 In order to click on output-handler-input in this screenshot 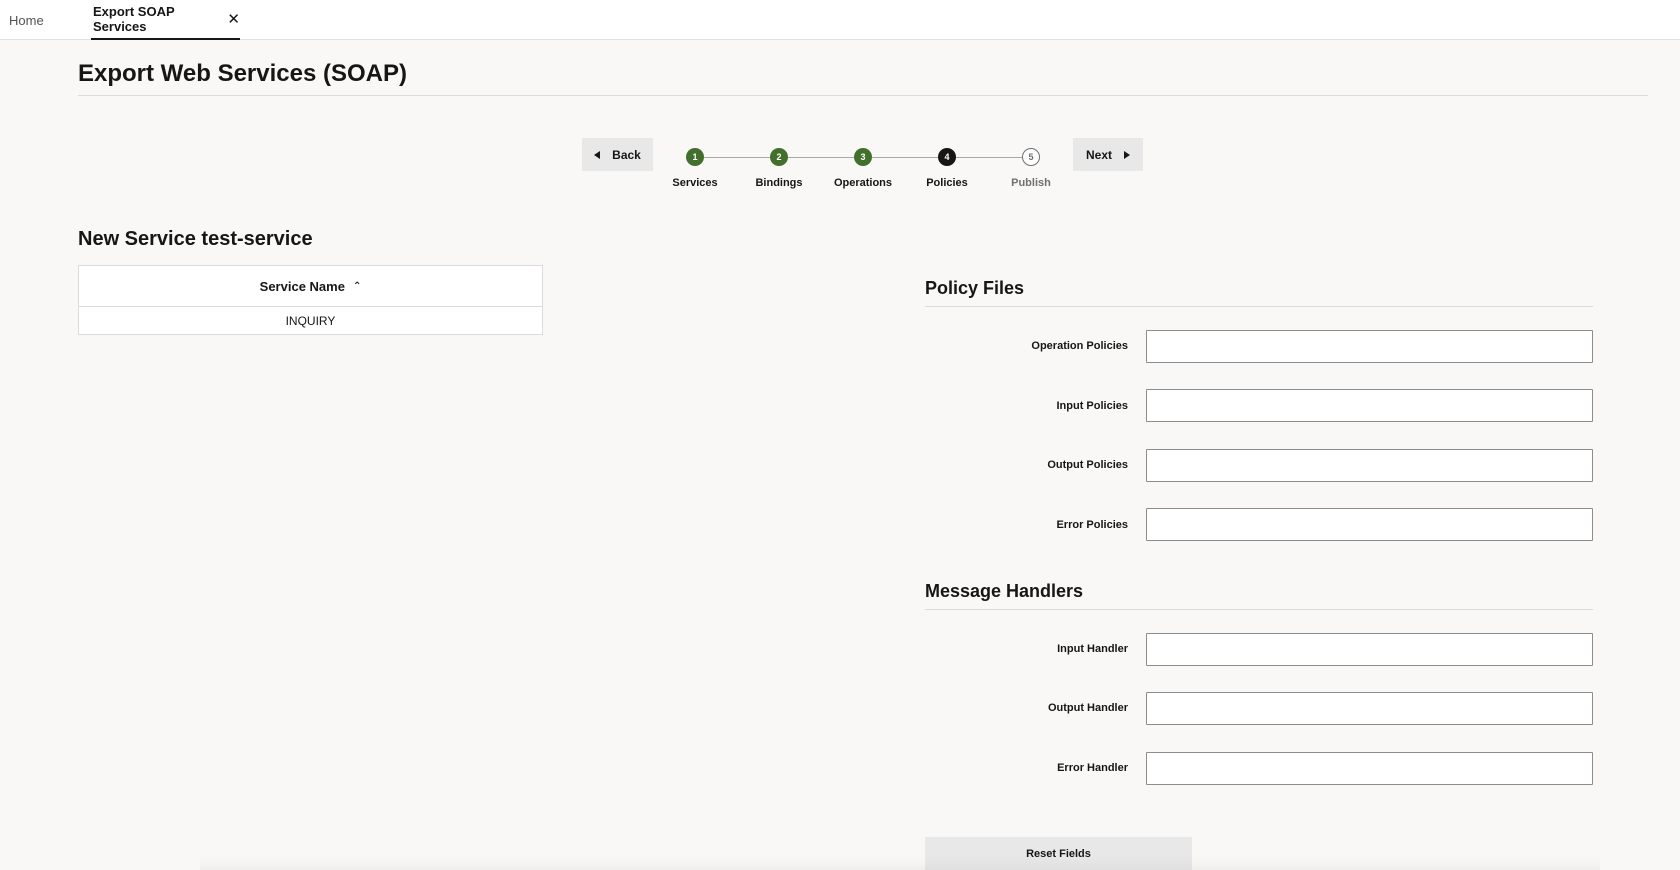, I will do `click(1369, 708)`.